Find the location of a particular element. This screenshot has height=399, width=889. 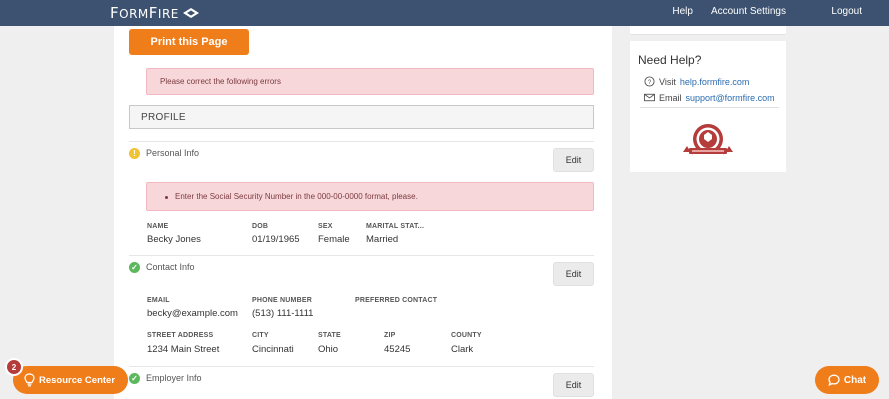

nav-help-link: Help is located at coordinates (682, 11).